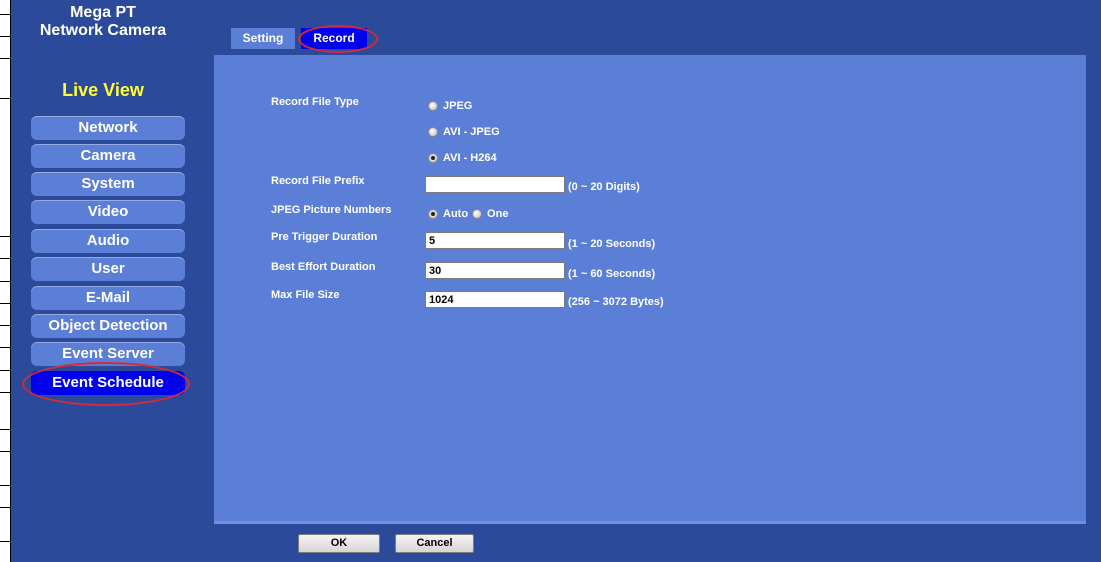  I want to click on left-table-edge, so click(5, 281).